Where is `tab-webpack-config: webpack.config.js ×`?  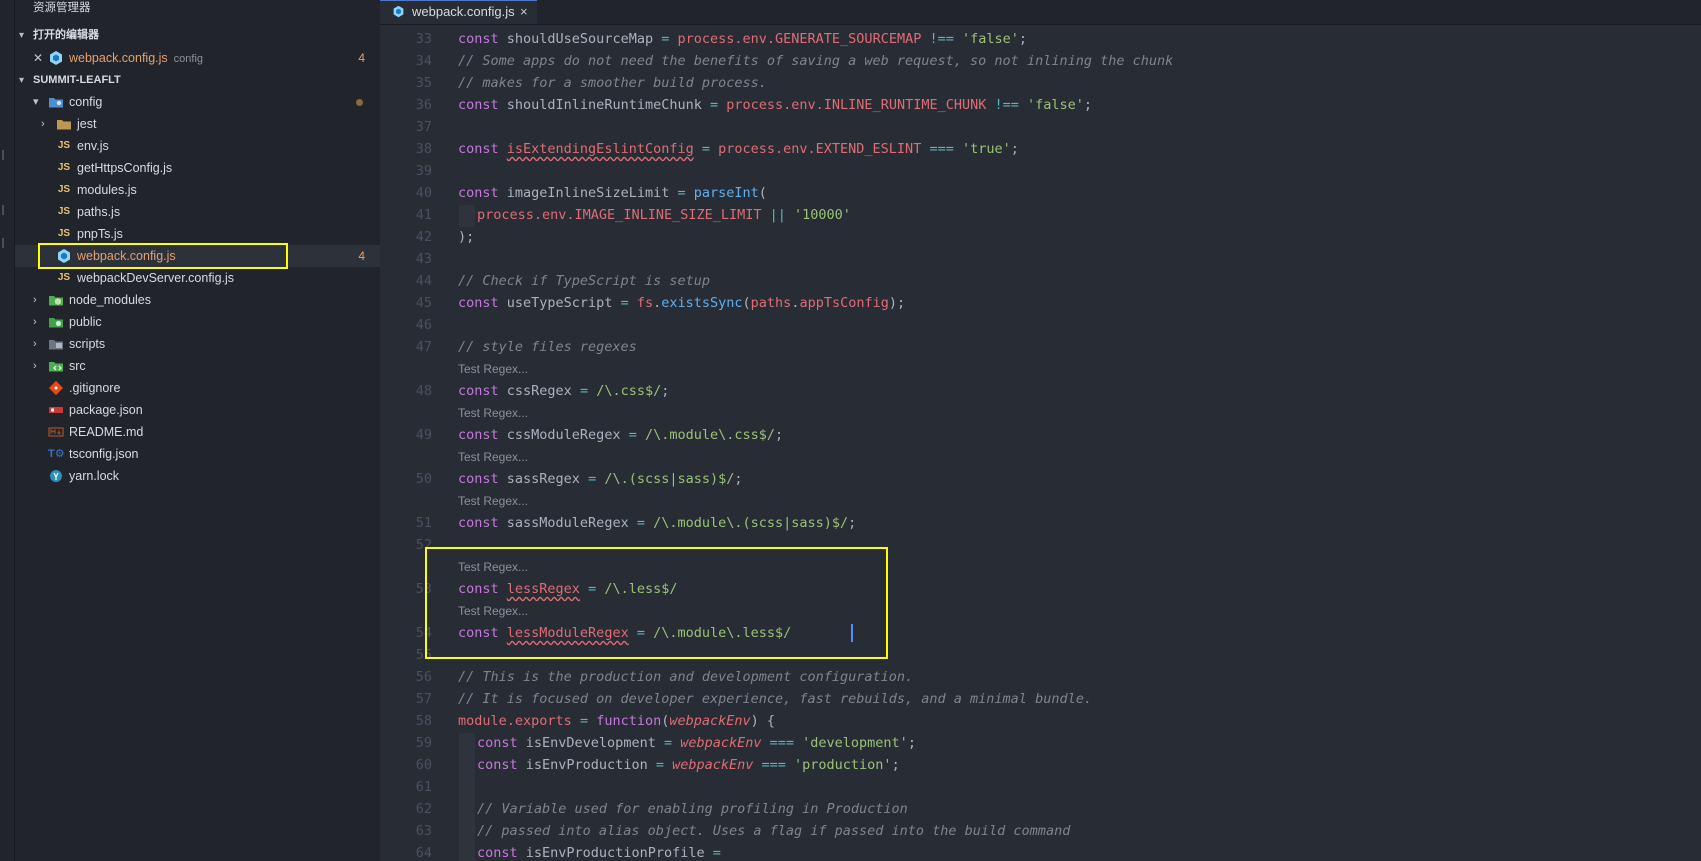 tab-webpack-config: webpack.config.js × is located at coordinates (458, 12).